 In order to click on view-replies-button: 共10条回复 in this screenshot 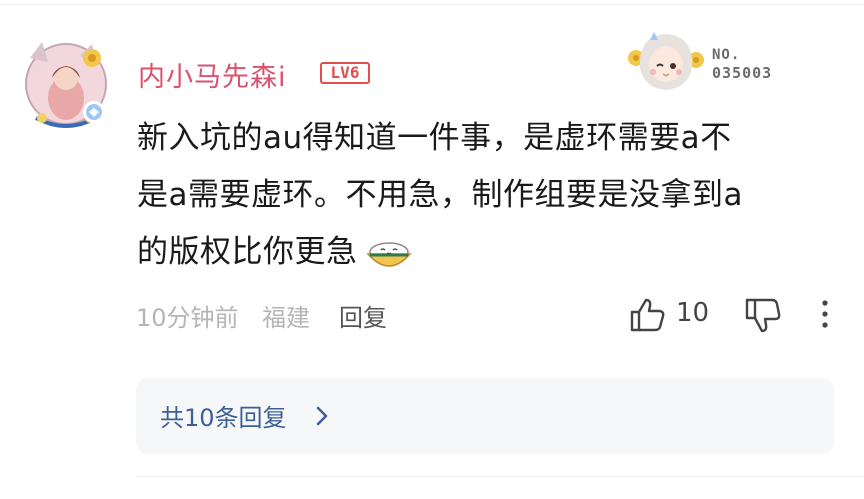, I will do `click(485, 416)`.